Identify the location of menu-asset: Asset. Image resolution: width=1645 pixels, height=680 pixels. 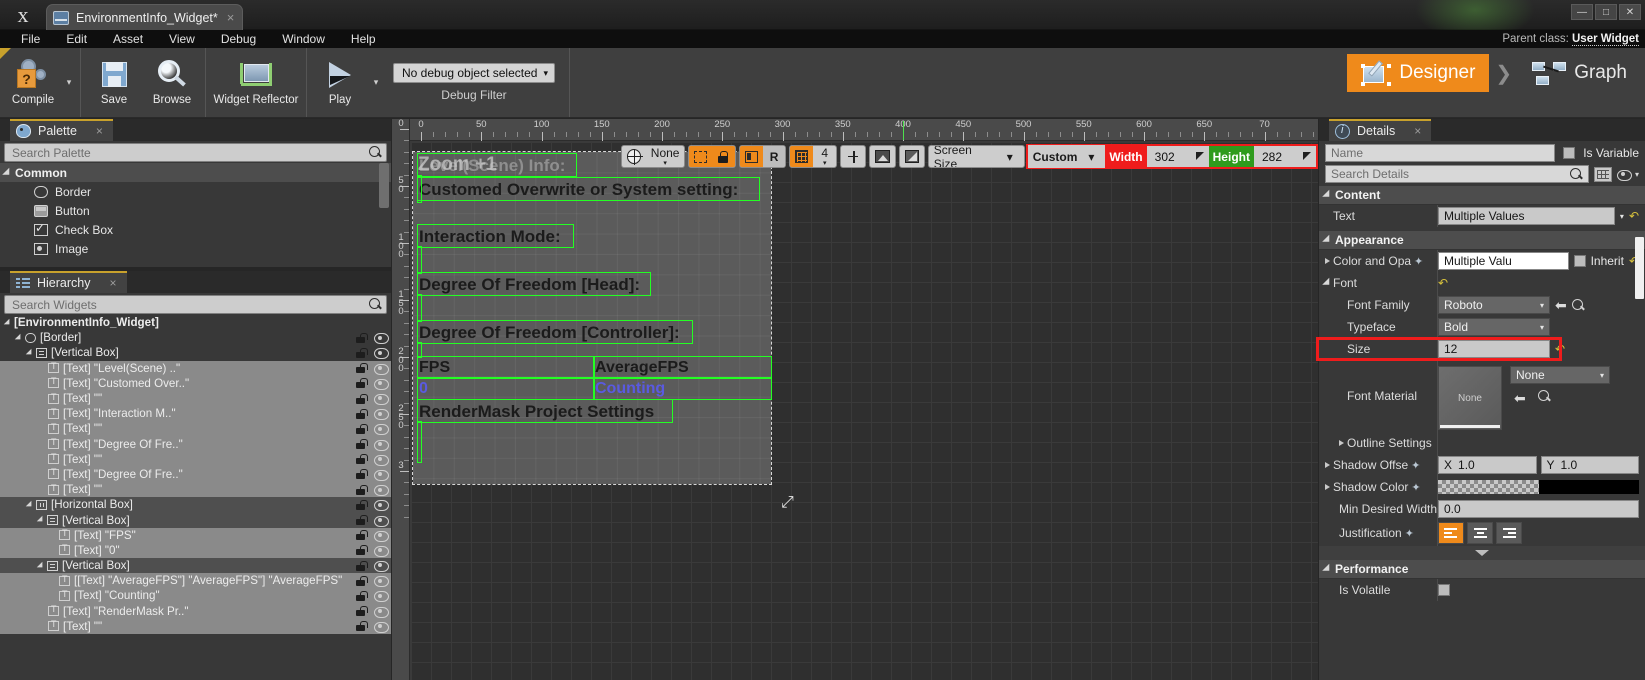
(128, 39).